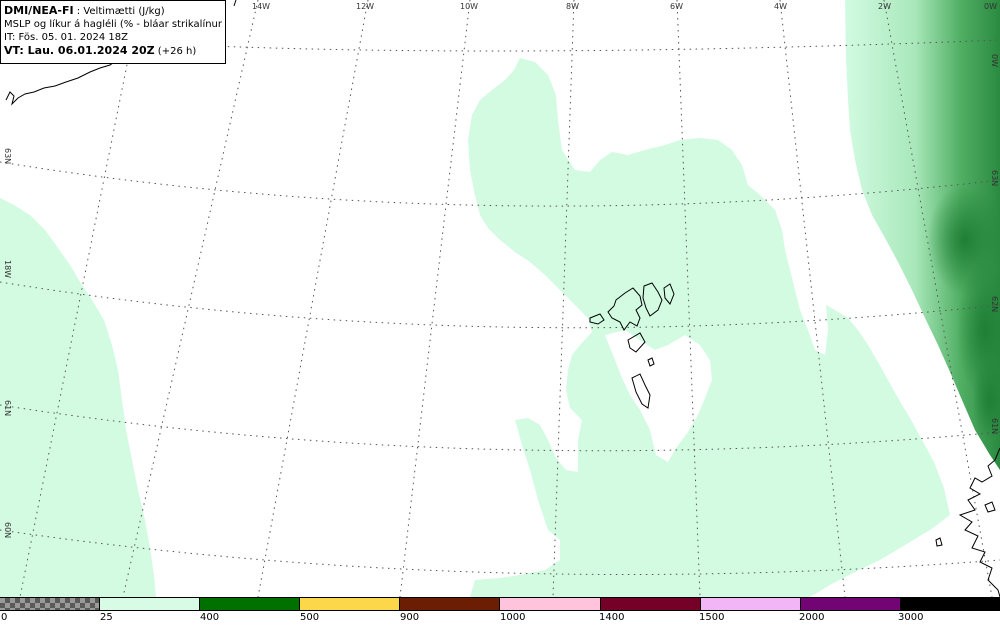  What do you see at coordinates (994, 426) in the screenshot?
I see `lat-label-right-61n: 61N` at bounding box center [994, 426].